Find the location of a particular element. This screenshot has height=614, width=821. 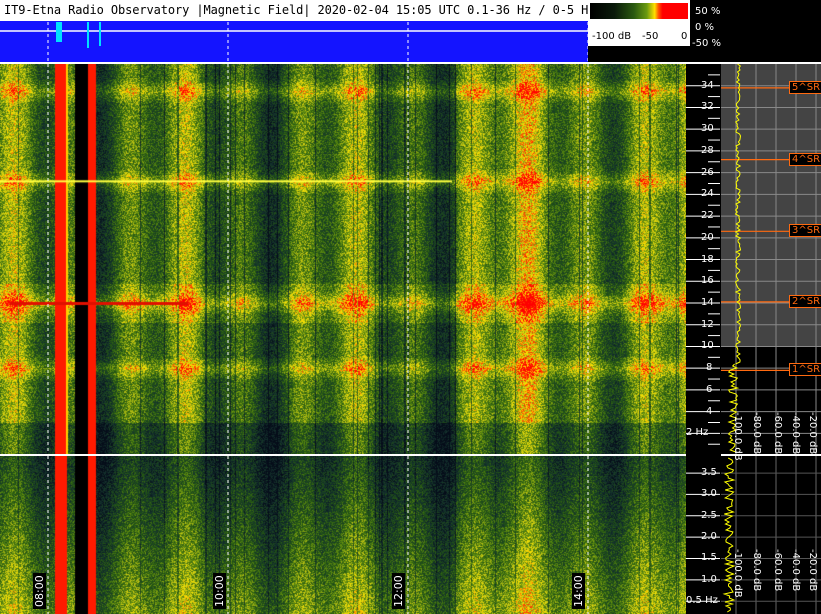

frequency-tick-label: 16 is located at coordinates (707, 281).